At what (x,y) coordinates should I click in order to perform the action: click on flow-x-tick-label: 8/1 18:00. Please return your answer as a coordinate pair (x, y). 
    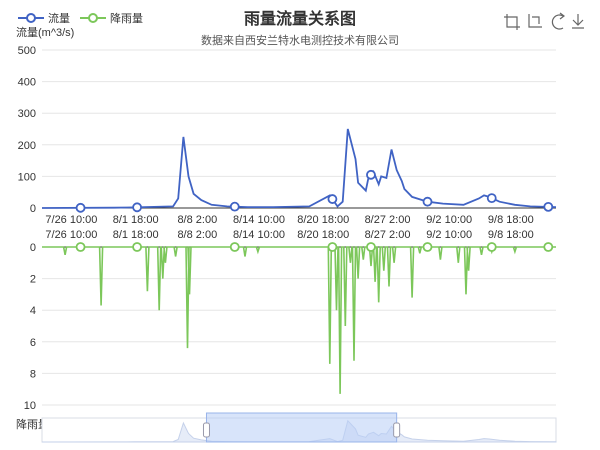
    Looking at the image, I should click on (136, 220).